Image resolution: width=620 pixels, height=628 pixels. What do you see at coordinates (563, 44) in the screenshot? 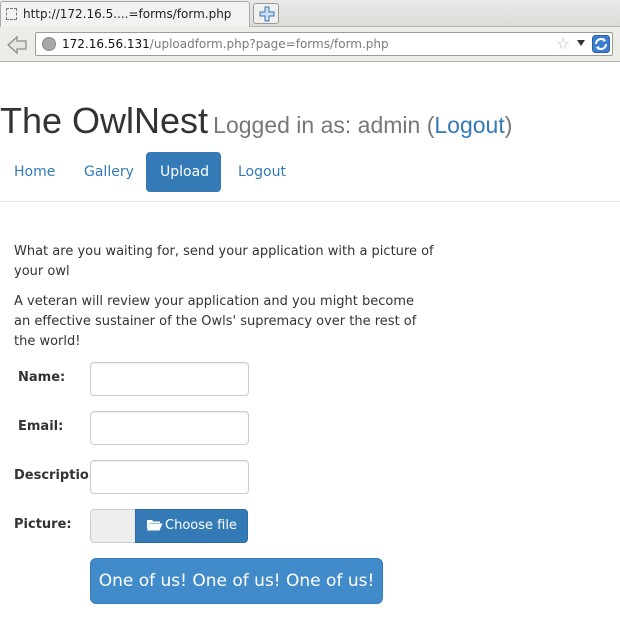
I see `bookmark-star-icon: ☆` at bounding box center [563, 44].